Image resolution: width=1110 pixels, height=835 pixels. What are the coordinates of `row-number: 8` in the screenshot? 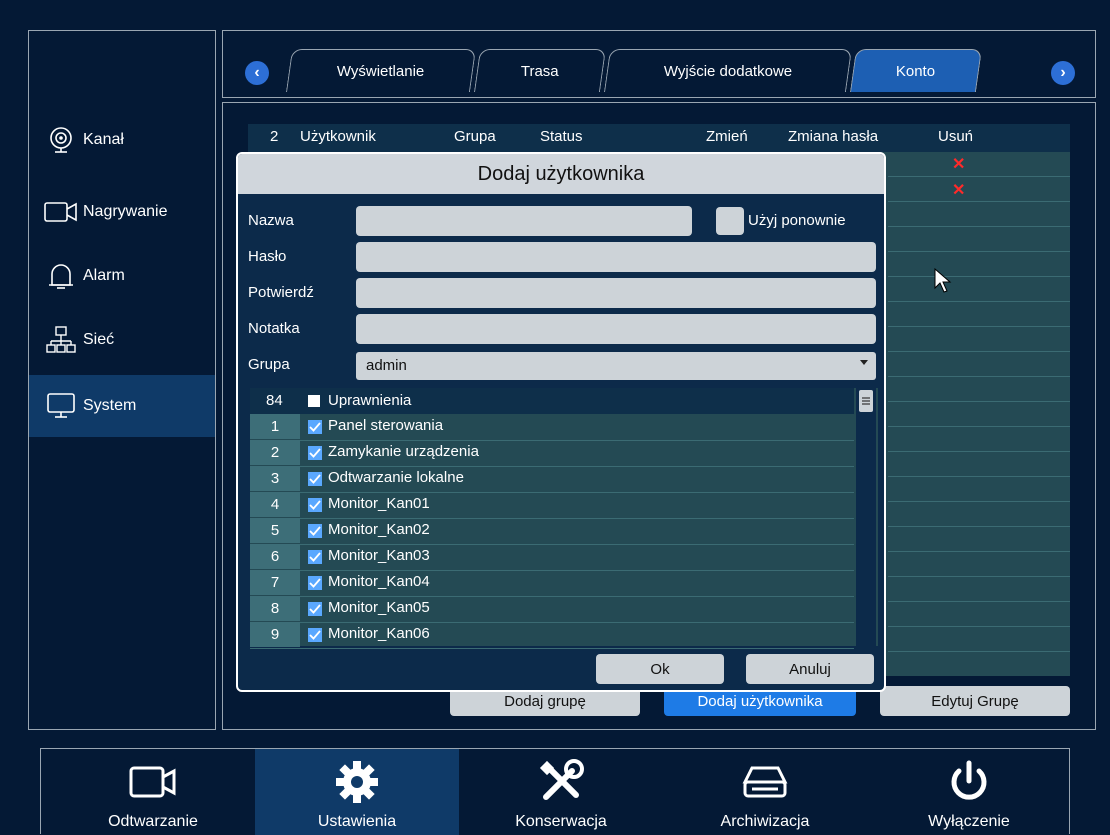 It's located at (275, 608).